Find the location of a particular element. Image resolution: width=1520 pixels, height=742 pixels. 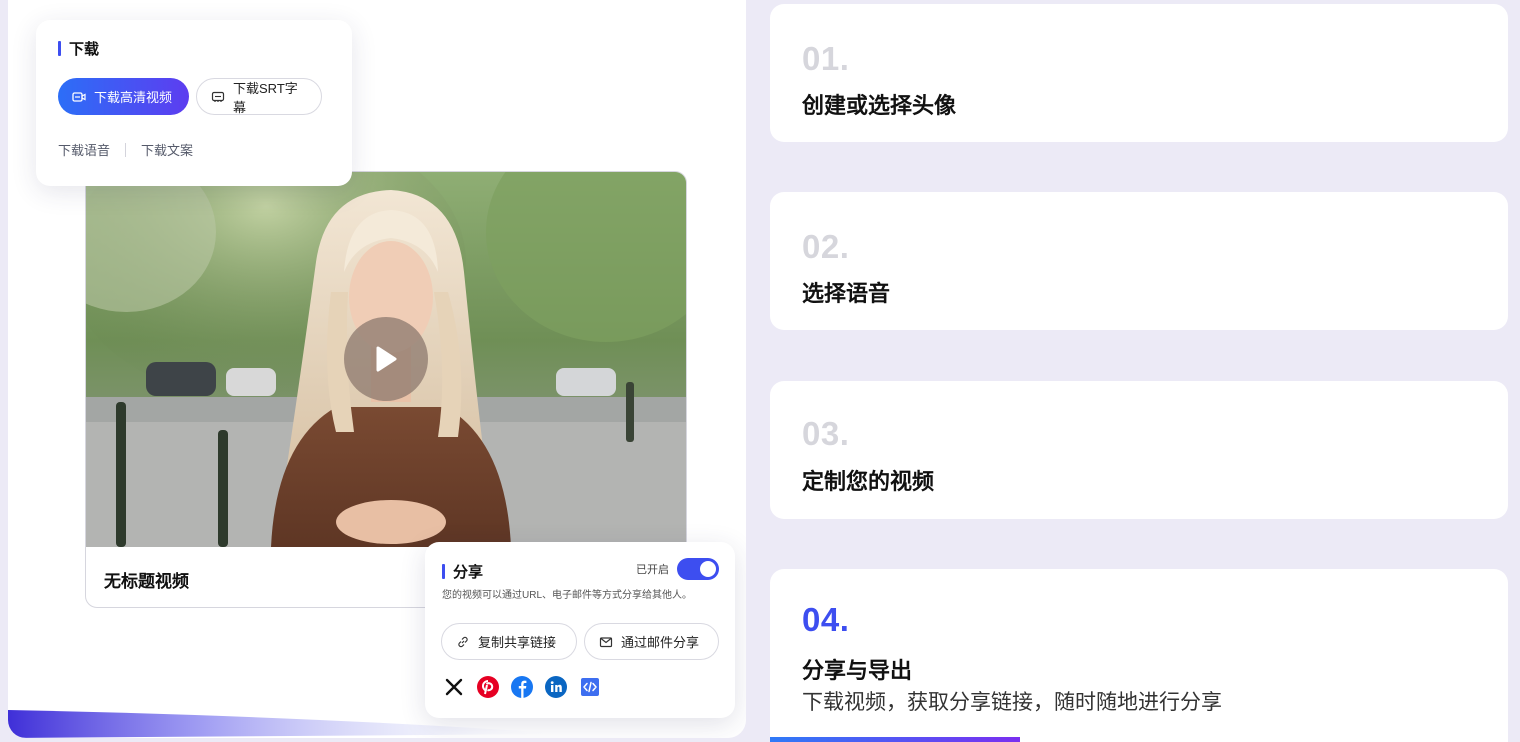

share-by-email-button: 通过邮件分享 is located at coordinates (651, 641).